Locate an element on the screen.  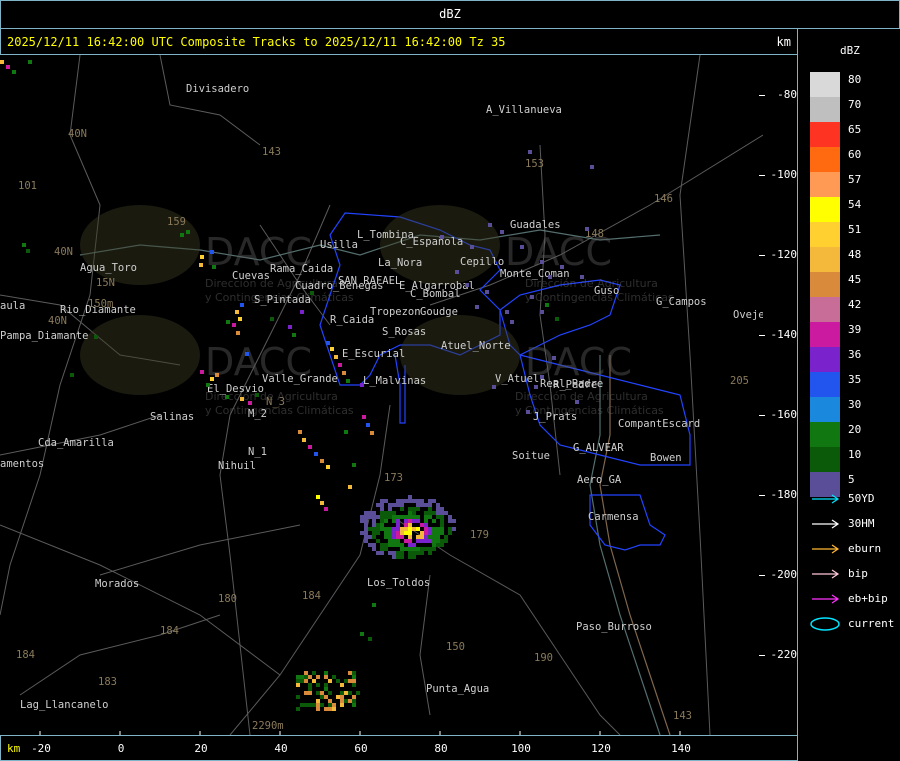
x-axis-tick-label: 100 is located at coordinates (521, 748).